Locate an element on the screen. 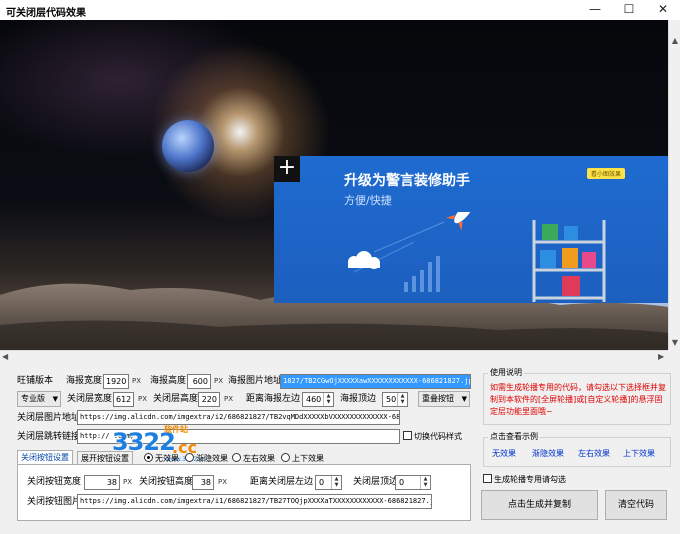  clear-code-button: 清空代码 is located at coordinates (636, 505).